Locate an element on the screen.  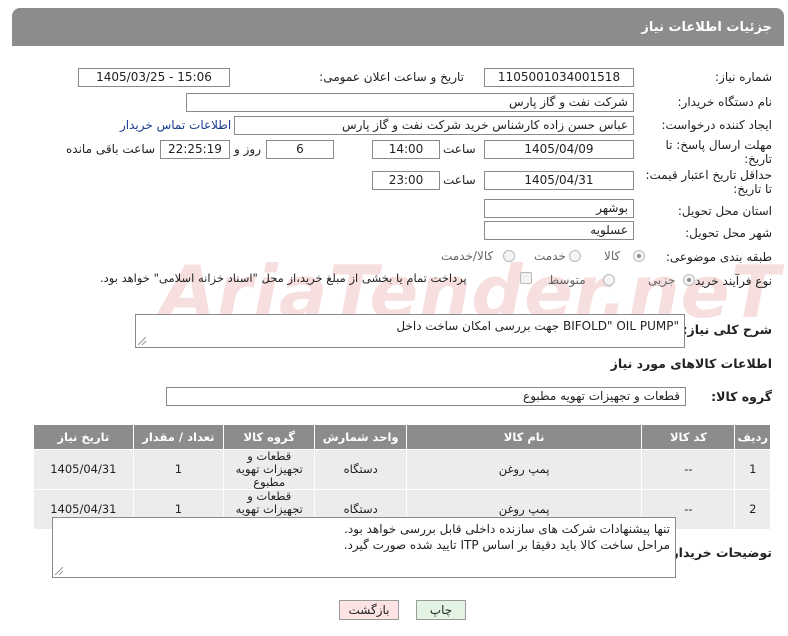
deadline-date-label: تاریخ: is located at coordinates (758, 159).